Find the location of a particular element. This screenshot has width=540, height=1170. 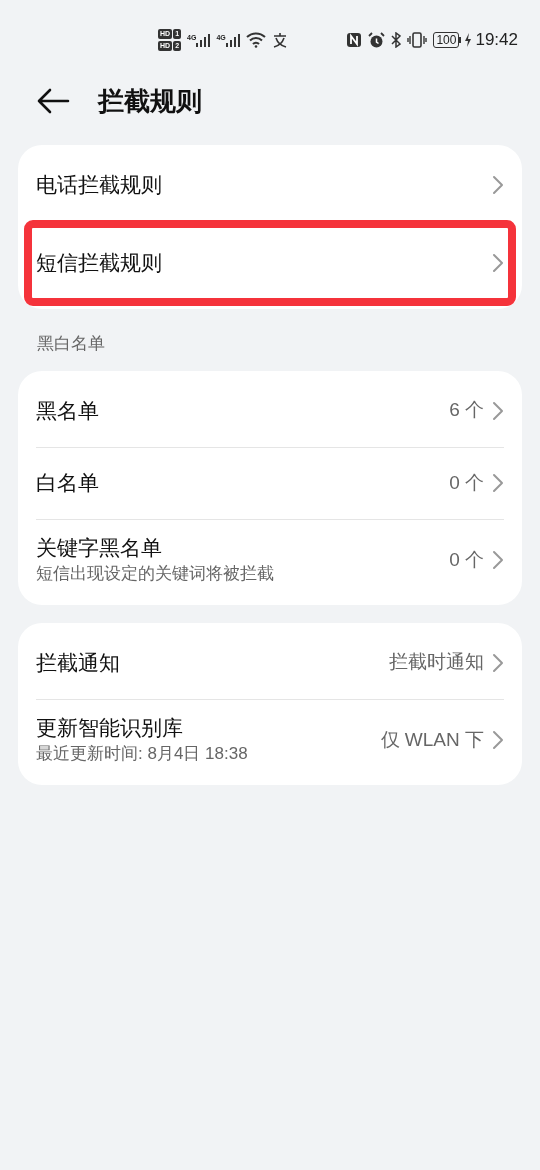

nfc-icon is located at coordinates (354, 40).